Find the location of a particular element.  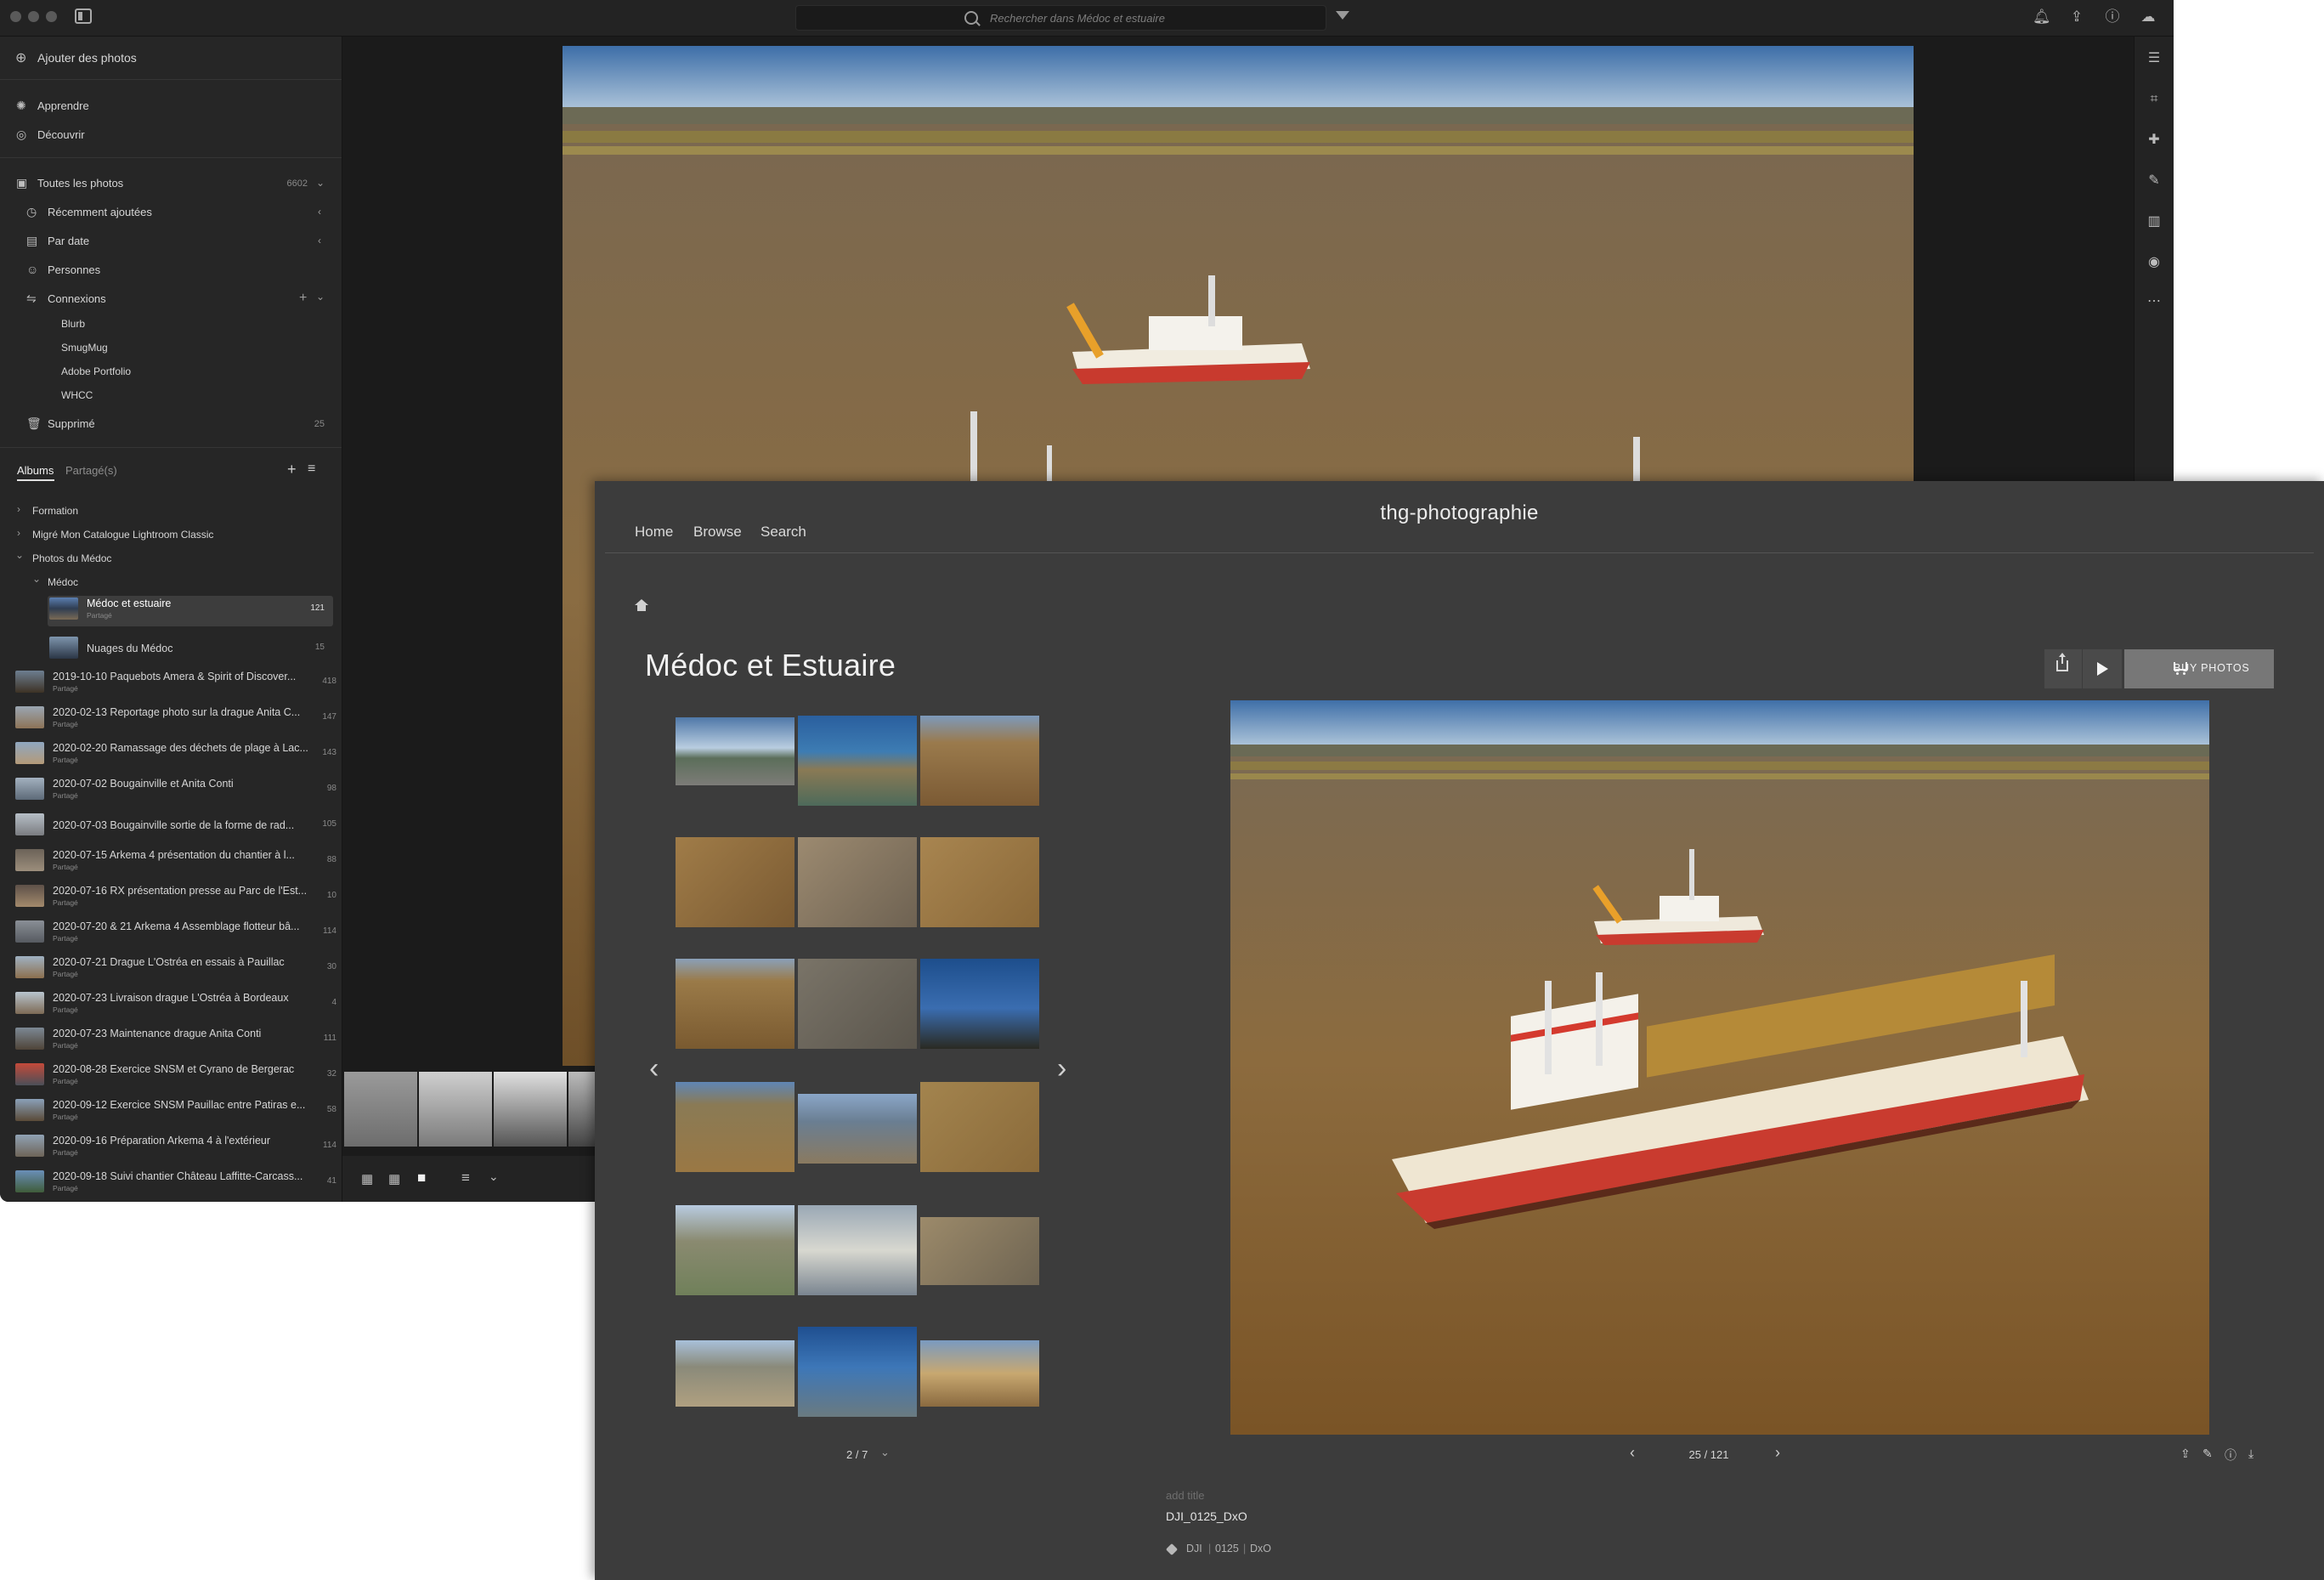

folder-photos-du-medoc: Photos du Médoc is located at coordinates (71, 558).